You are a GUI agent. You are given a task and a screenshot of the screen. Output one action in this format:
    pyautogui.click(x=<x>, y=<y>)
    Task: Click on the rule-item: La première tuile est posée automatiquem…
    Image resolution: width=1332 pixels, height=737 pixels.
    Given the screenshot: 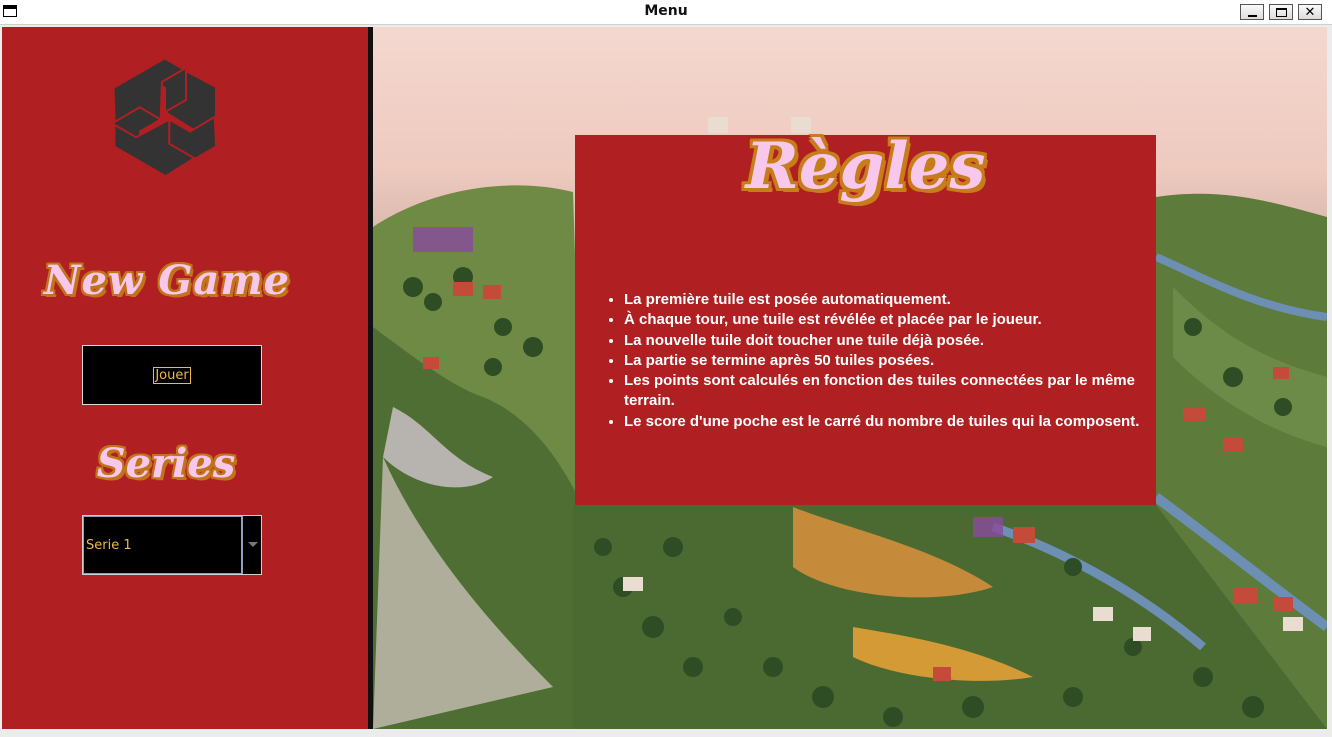 What is the action you would take?
    pyautogui.click(x=894, y=300)
    